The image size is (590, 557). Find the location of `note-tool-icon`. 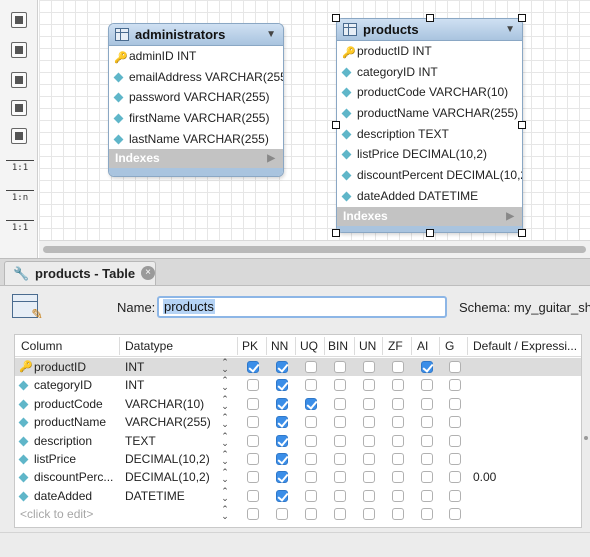

note-tool-icon is located at coordinates (19, 20).